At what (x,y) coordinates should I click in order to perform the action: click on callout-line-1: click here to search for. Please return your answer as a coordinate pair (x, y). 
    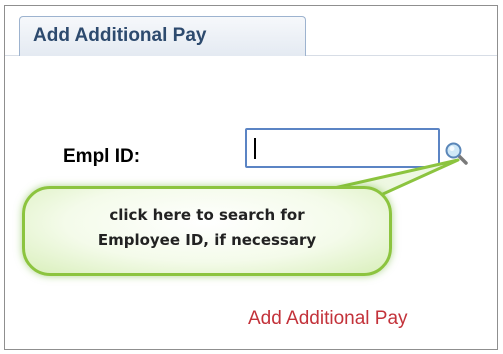
    Looking at the image, I should click on (207, 215).